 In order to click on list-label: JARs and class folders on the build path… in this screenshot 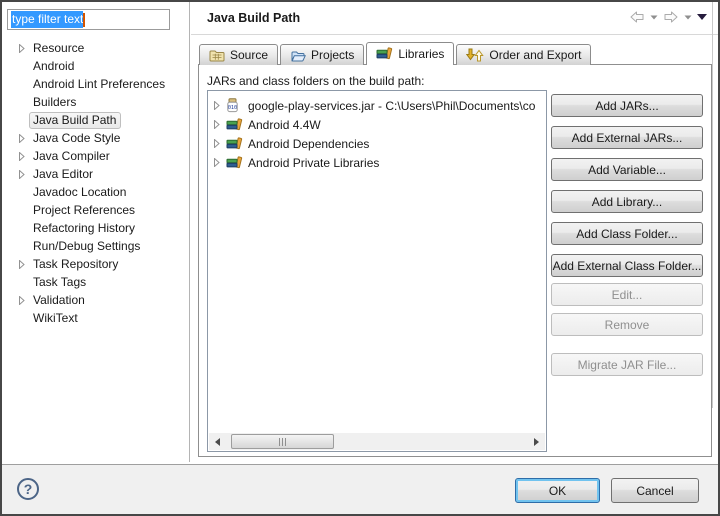, I will do `click(316, 81)`.